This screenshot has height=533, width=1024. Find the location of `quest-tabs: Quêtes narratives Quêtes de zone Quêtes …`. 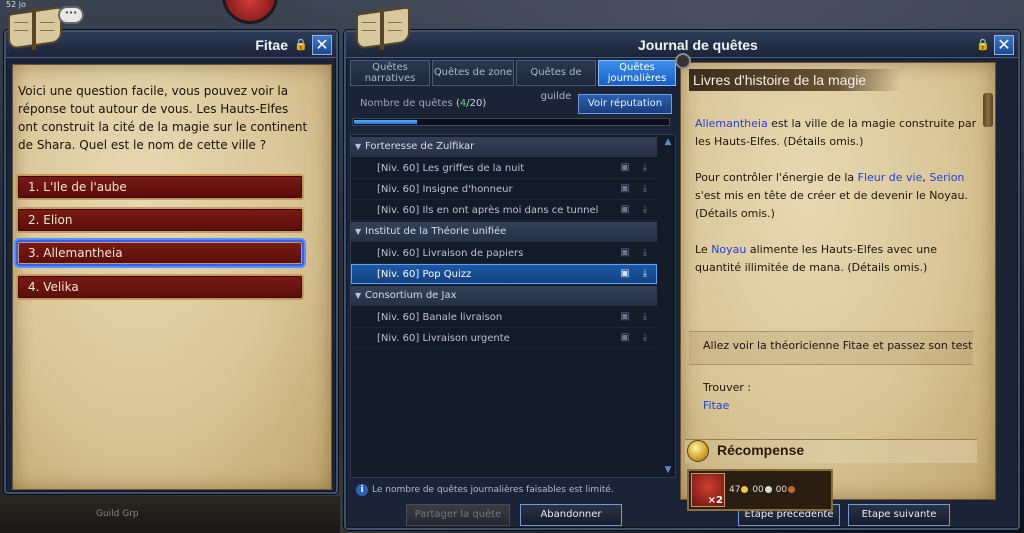

quest-tabs: Quêtes narratives Quêtes de zone Quêtes … is located at coordinates (513, 81).